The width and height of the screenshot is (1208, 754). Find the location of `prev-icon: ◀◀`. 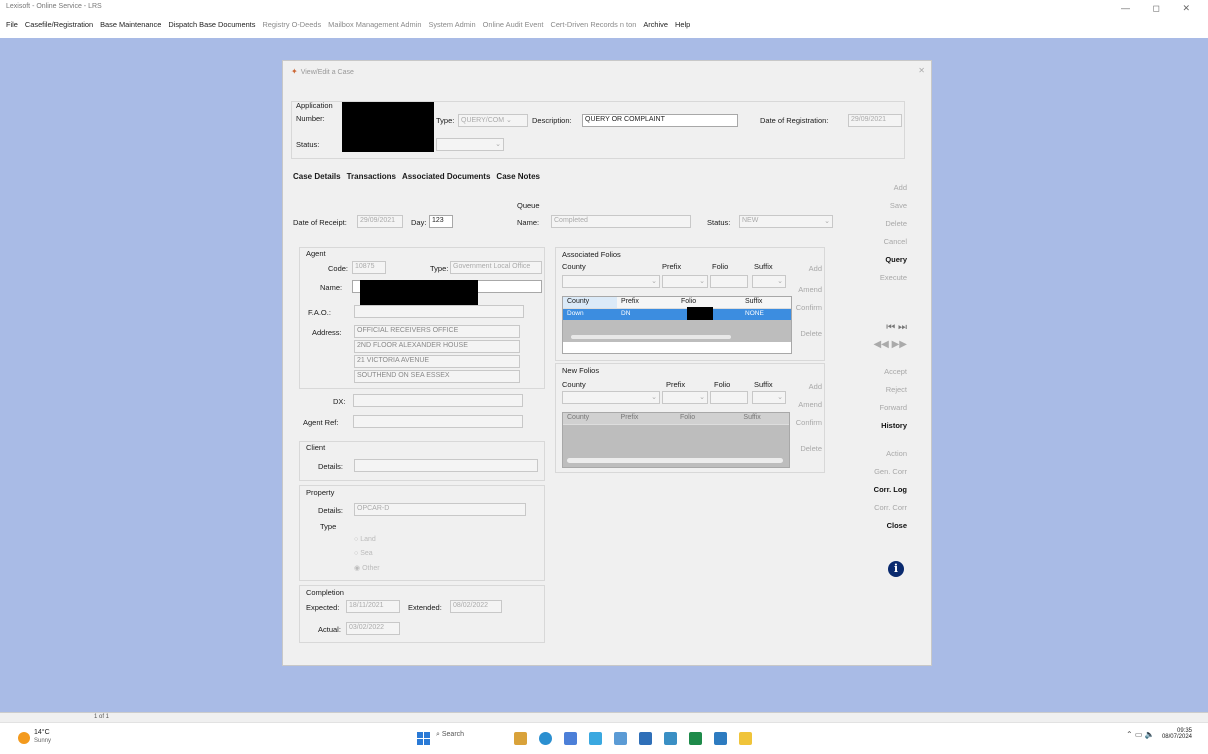

prev-icon: ◀◀ is located at coordinates (880, 344).